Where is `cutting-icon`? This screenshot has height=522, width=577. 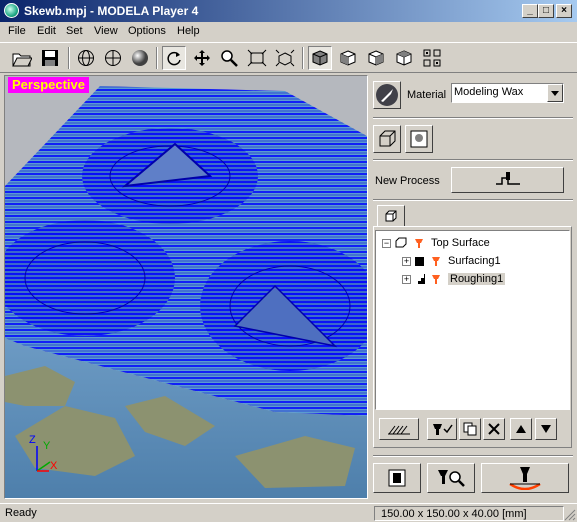 cutting-icon is located at coordinates (525, 478).